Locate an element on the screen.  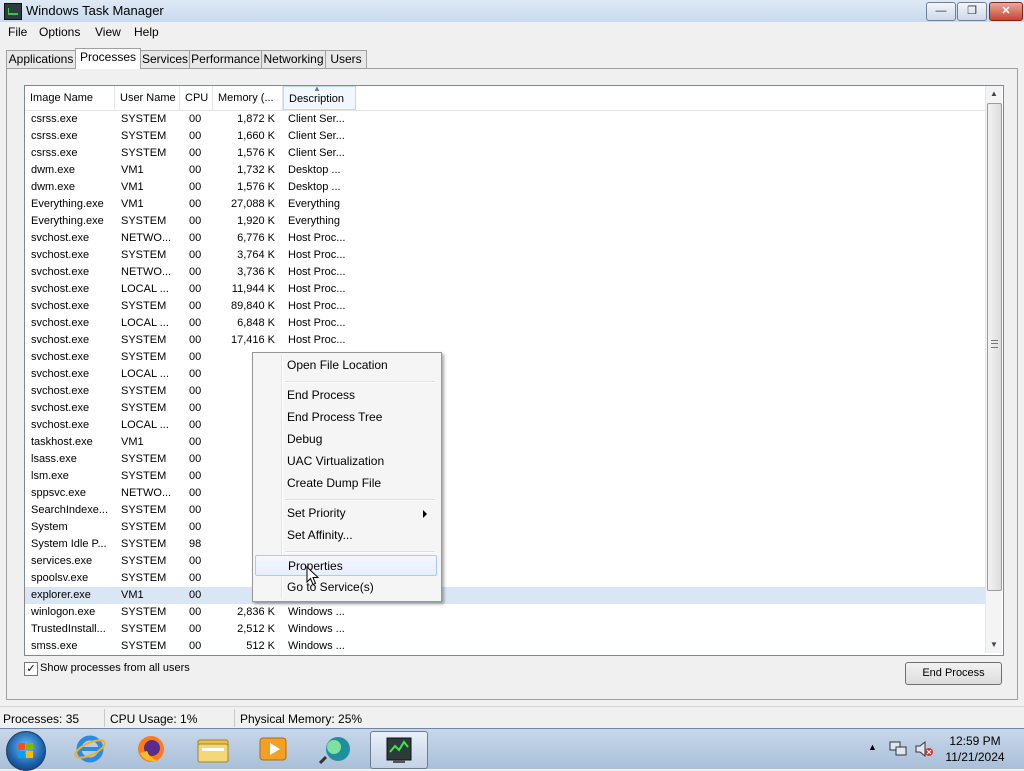
table-row: explorer.exeVM10011,3 is located at coordinates (505, 595).